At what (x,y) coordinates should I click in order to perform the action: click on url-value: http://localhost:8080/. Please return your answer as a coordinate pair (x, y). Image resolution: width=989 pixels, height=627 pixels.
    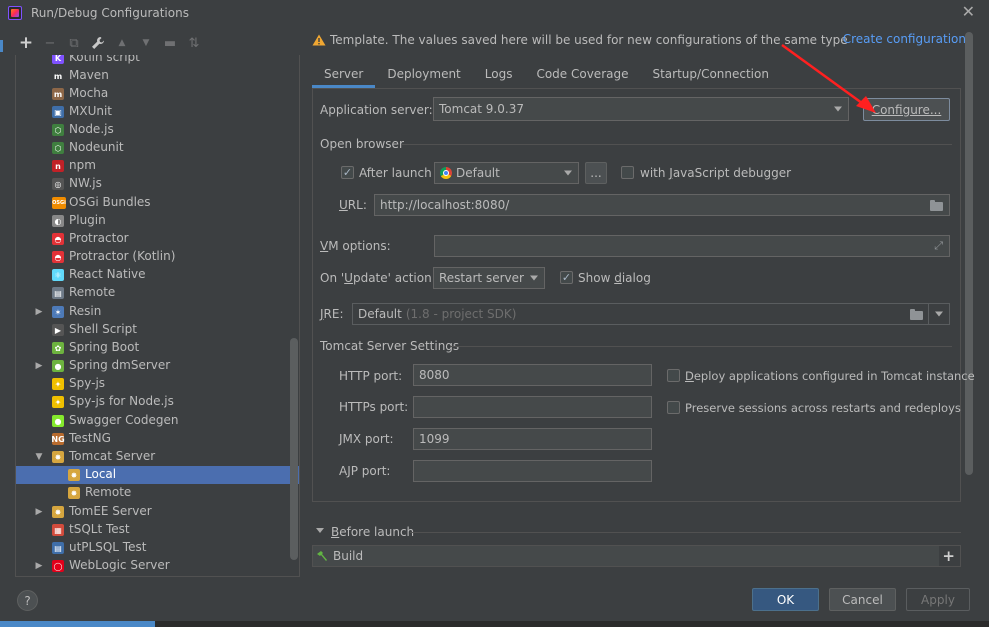
    Looking at the image, I should click on (445, 205).